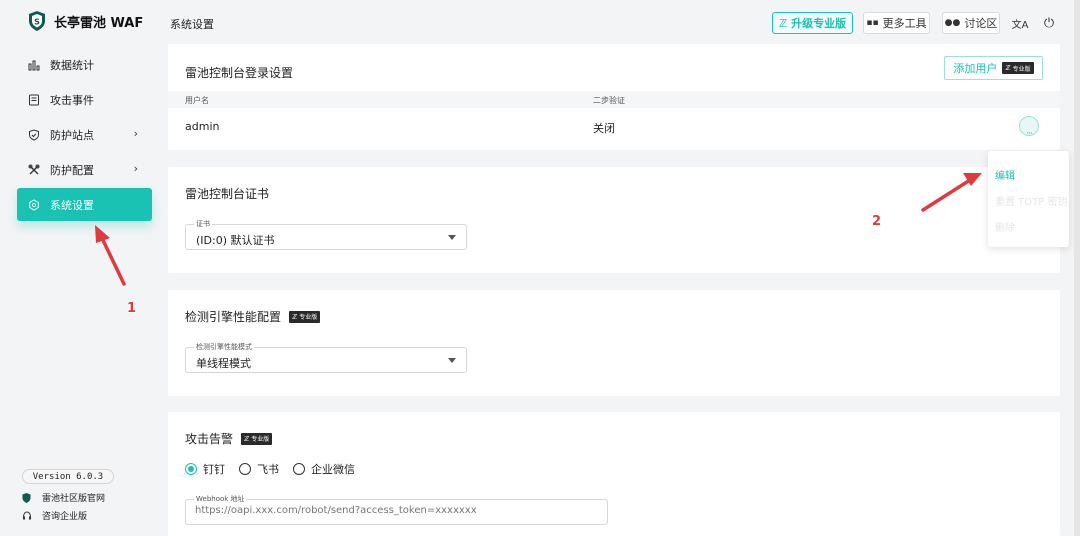 The height and width of the screenshot is (536, 1080). What do you see at coordinates (604, 128) in the screenshot?
I see `cell-two-step: 关闭` at bounding box center [604, 128].